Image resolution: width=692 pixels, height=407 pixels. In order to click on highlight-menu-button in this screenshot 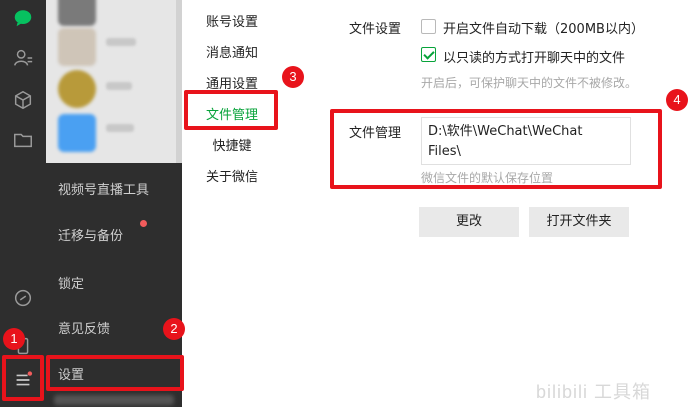, I will do `click(23, 378)`.